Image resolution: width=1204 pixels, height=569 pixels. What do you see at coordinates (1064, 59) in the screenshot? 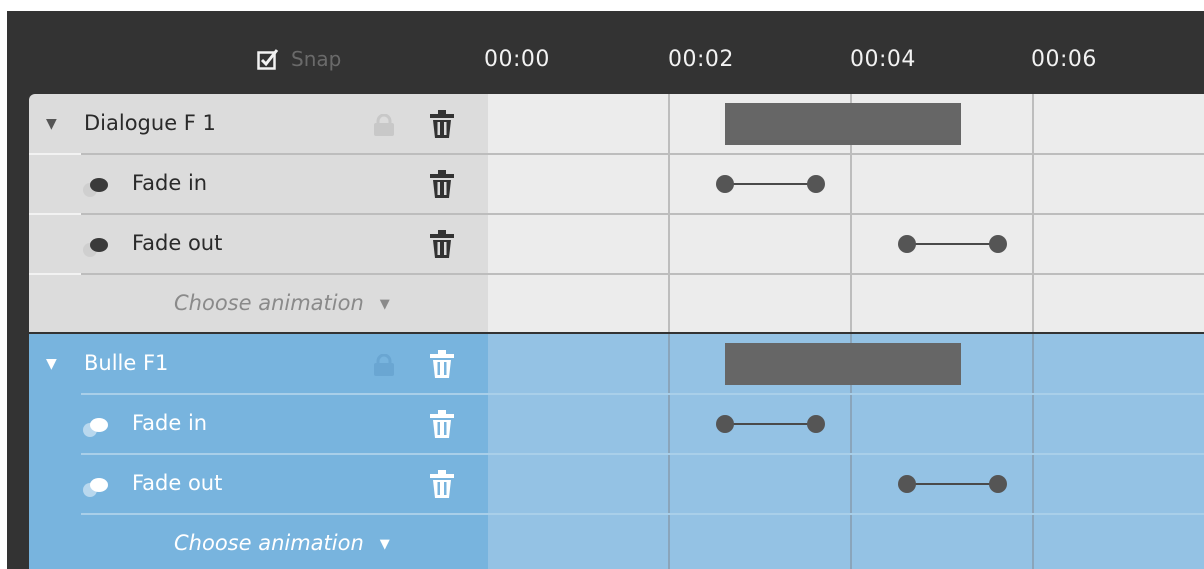
I see `time-tick-label: 00:06` at bounding box center [1064, 59].